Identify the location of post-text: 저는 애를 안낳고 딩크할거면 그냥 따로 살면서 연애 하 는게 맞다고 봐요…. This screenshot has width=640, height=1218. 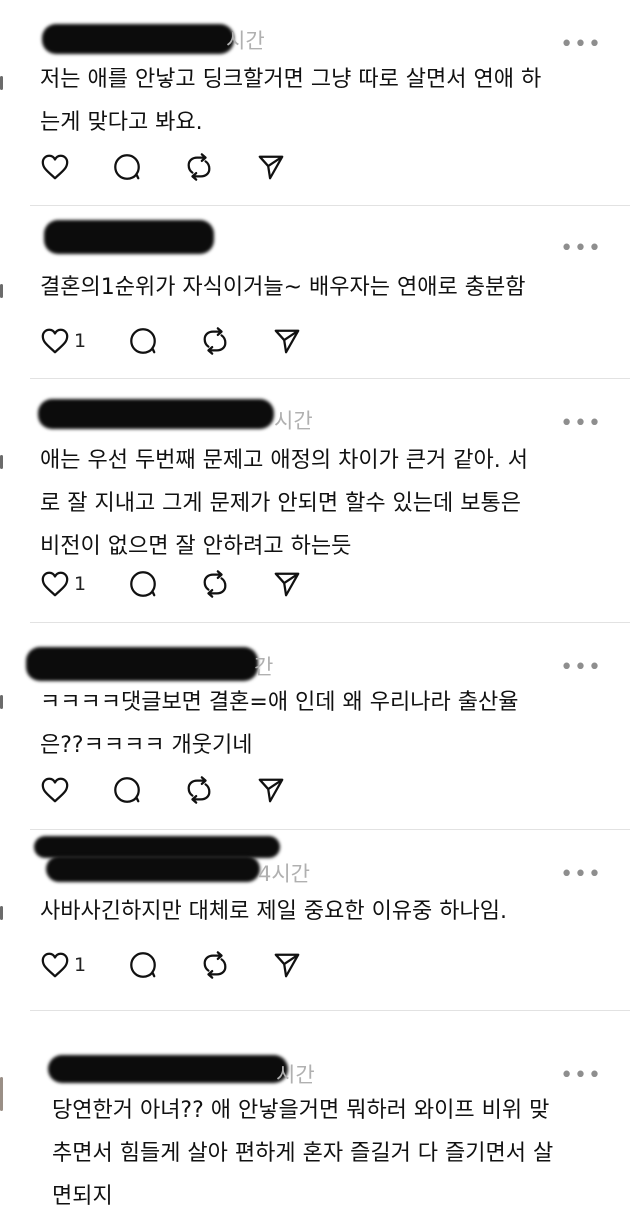
(291, 101).